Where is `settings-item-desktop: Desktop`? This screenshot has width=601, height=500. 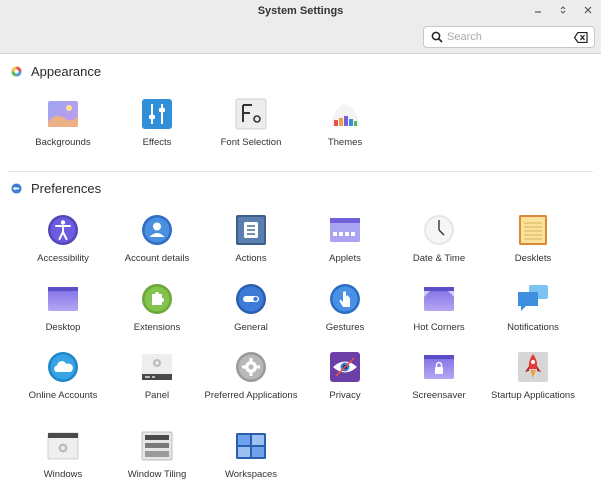
settings-item-desktop: Desktop is located at coordinates (63, 308).